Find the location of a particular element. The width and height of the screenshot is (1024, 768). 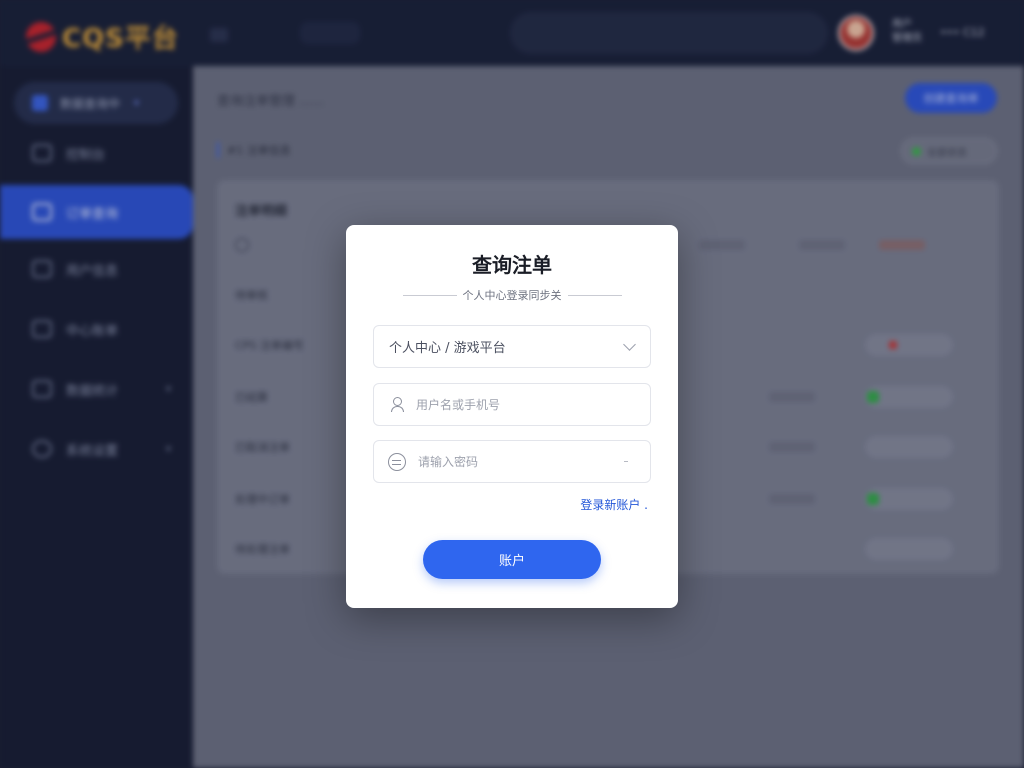

lock-icon is located at coordinates (397, 461).